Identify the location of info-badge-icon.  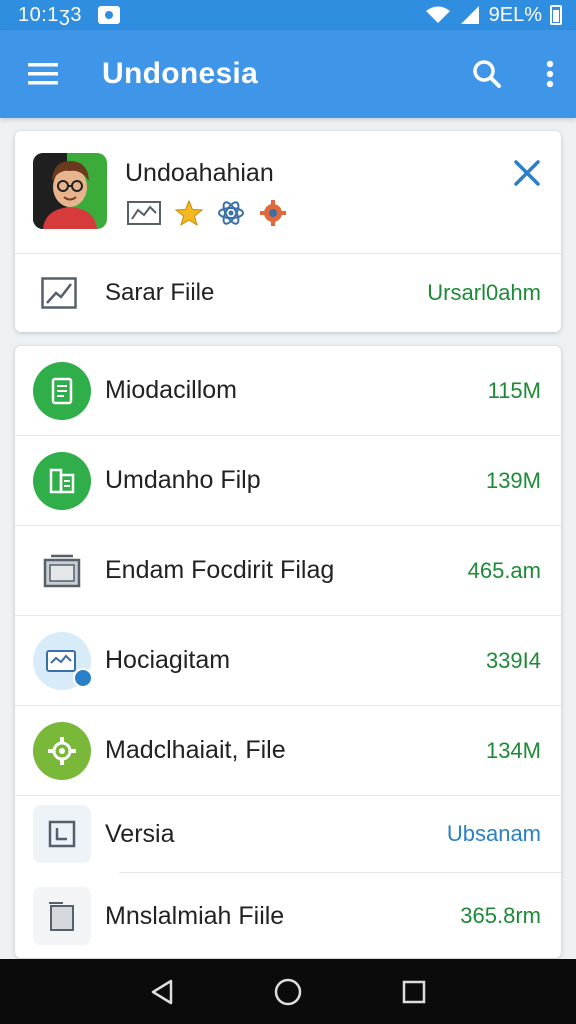
(83, 677).